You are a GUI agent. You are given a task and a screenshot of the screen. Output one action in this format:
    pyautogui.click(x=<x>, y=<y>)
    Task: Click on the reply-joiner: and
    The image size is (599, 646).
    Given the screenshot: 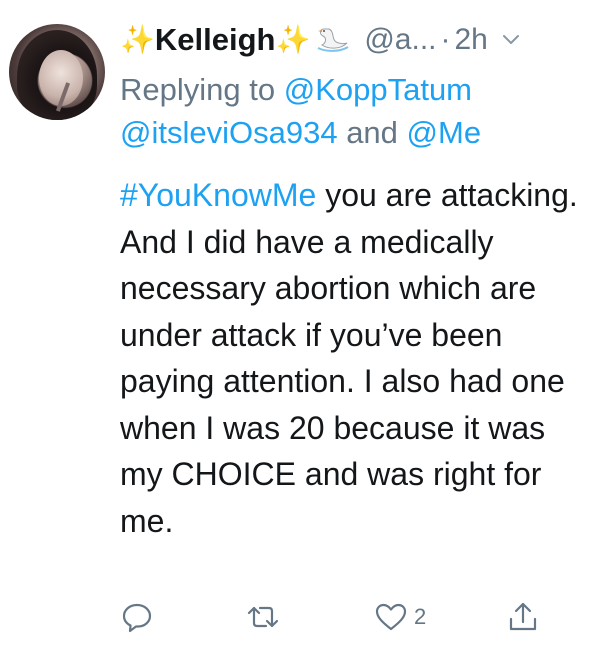 What is the action you would take?
    pyautogui.click(x=372, y=132)
    